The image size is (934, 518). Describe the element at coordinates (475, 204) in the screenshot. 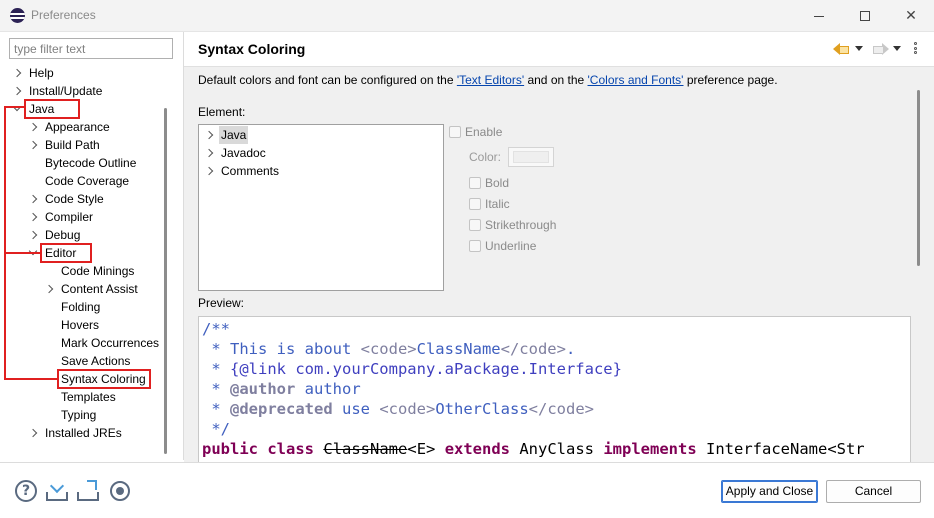

I see `italic-checkbox` at that location.